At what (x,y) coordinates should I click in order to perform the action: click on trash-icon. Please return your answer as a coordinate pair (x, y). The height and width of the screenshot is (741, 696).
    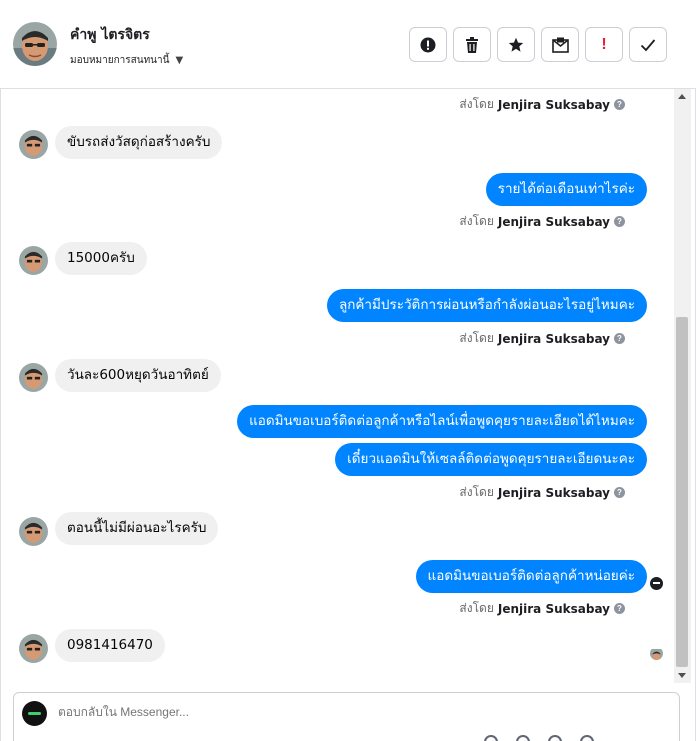
    Looking at the image, I should click on (472, 44).